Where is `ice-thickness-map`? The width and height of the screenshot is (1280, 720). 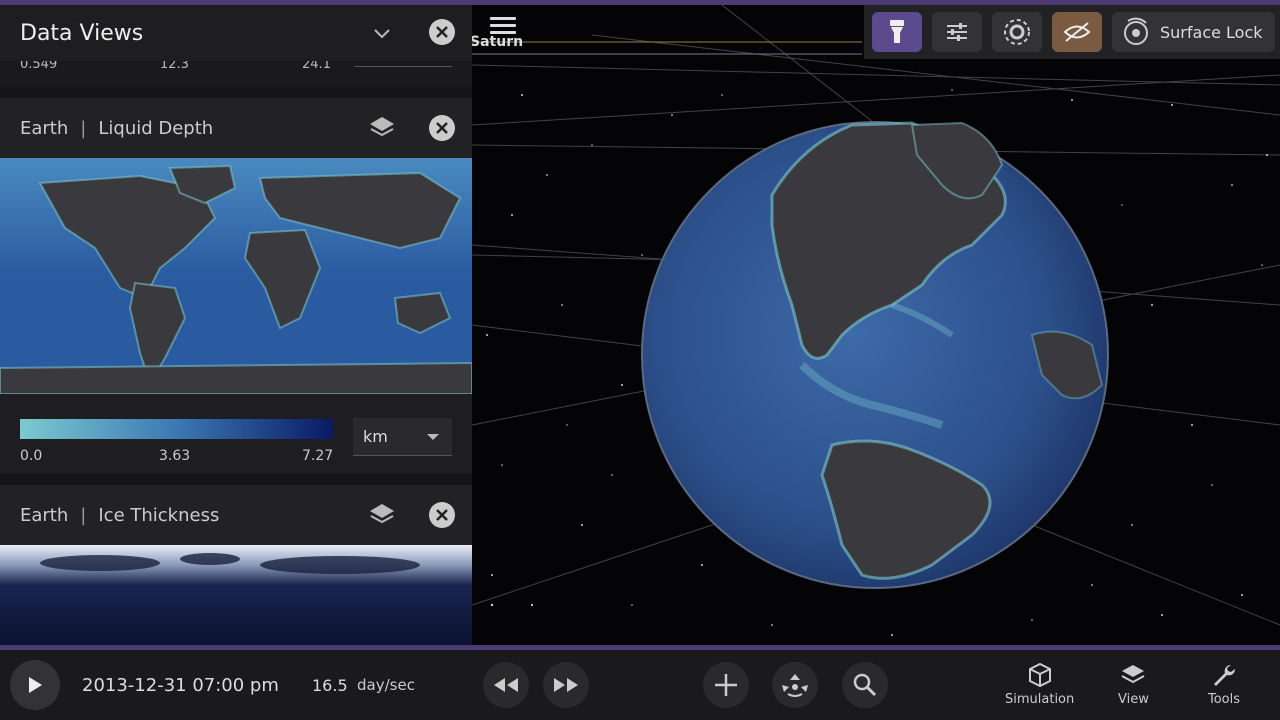 ice-thickness-map is located at coordinates (236, 595).